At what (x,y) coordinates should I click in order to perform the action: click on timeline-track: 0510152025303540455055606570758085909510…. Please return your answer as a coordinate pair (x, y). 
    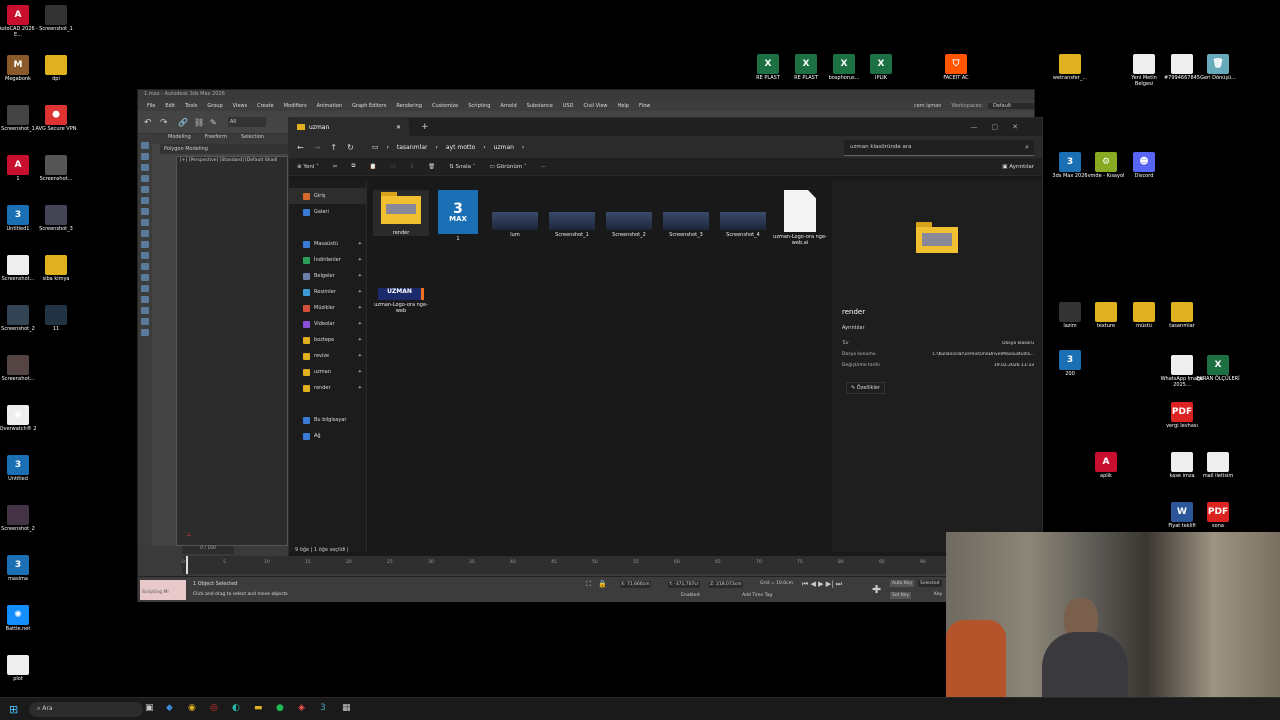
    Looking at the image, I should click on (607, 565).